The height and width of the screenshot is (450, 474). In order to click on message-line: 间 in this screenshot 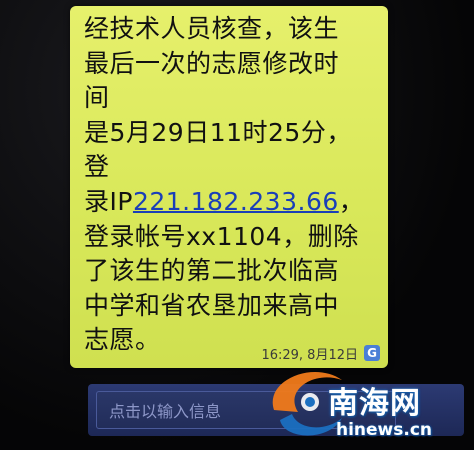, I will do `click(97, 98)`.